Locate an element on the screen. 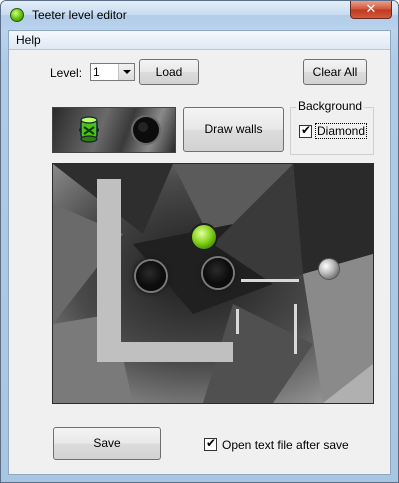  window-title: Teeter level editor is located at coordinates (79, 15).